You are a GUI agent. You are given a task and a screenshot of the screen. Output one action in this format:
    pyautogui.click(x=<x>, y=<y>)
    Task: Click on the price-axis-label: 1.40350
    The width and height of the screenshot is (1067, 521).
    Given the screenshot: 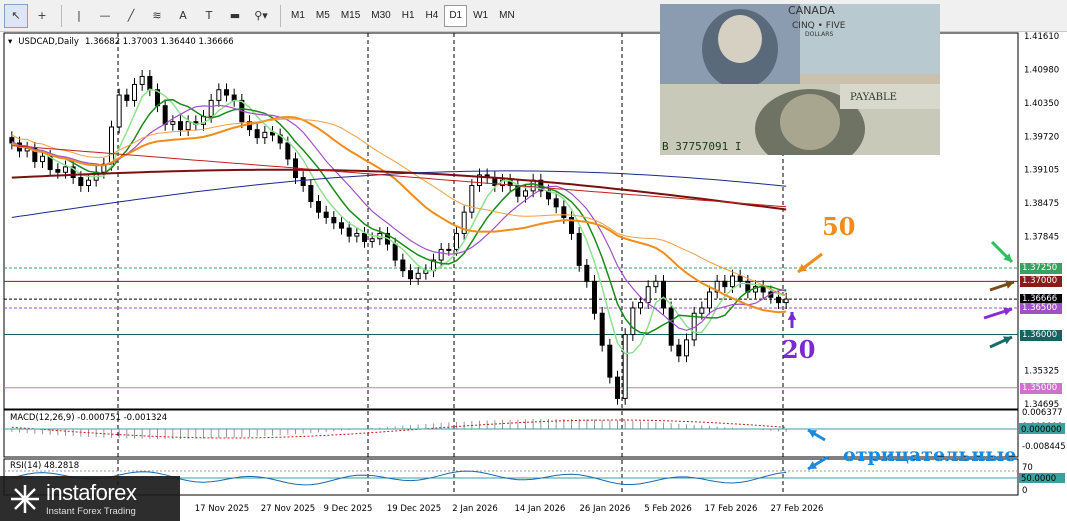 What is the action you would take?
    pyautogui.click(x=1041, y=104)
    